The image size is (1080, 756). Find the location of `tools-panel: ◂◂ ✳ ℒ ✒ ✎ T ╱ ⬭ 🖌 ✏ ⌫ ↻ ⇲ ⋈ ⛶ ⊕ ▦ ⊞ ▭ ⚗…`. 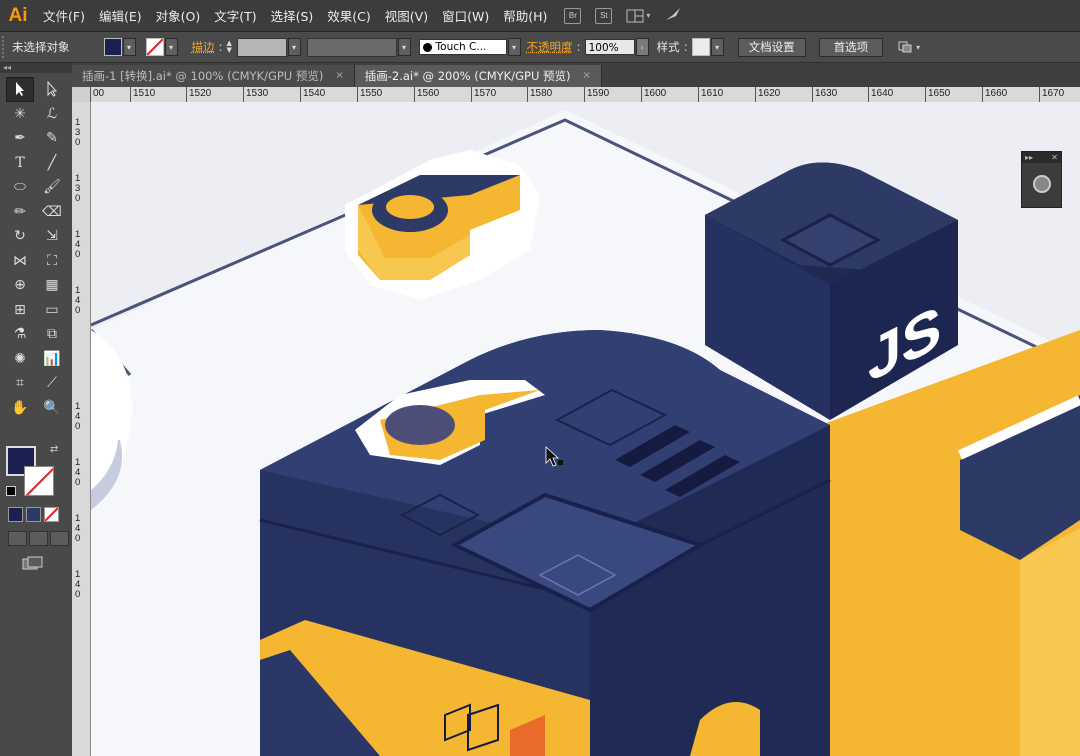

tools-panel: ◂◂ ✳ ℒ ✒ ✎ T ╱ ⬭ 🖌 ✏ ⌫ ↻ ⇲ ⋈ ⛶ ⊕ ▦ ⊞ ▭ ⚗… is located at coordinates (36, 409).